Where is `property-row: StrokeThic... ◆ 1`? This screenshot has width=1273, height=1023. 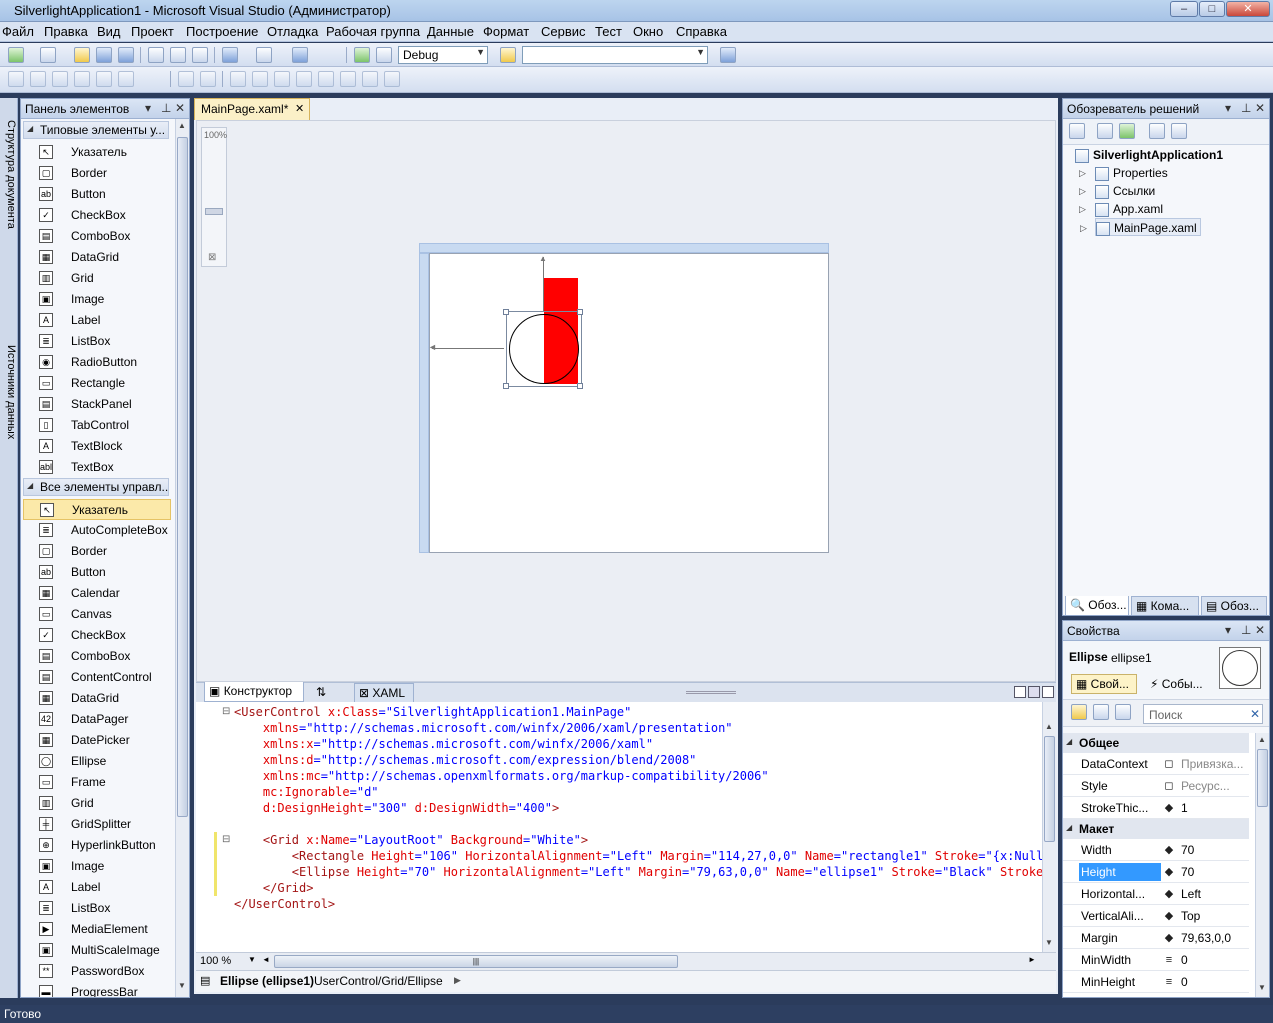
property-row: StrokeThic... ◆ 1 is located at coordinates (1156, 808).